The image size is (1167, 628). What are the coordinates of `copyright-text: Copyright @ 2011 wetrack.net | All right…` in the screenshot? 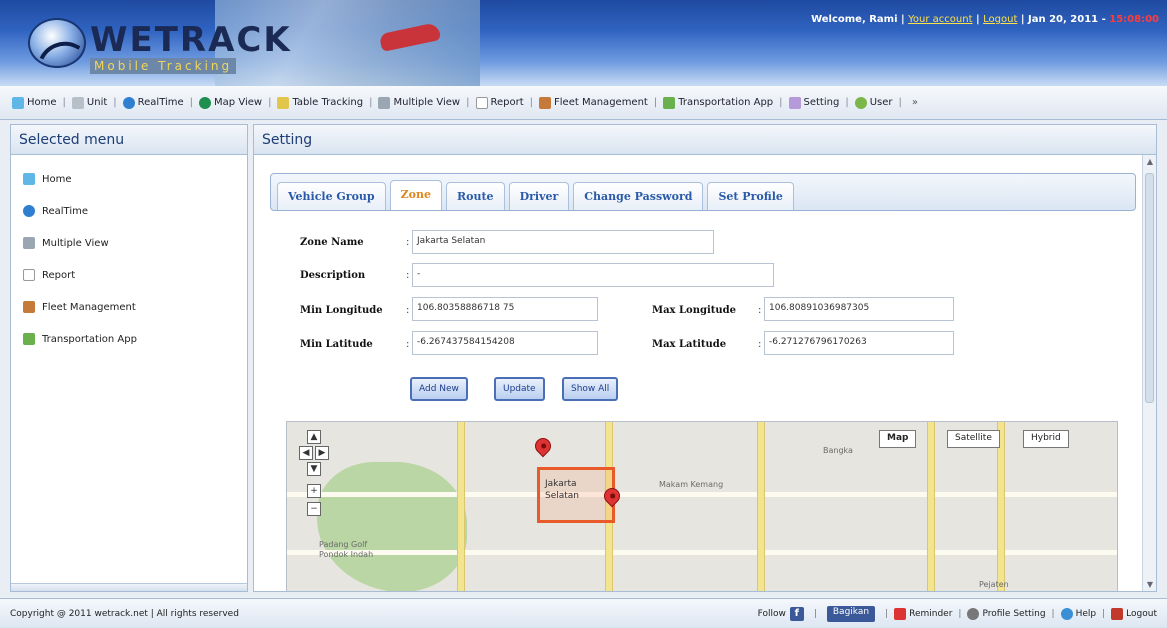 It's located at (124, 613).